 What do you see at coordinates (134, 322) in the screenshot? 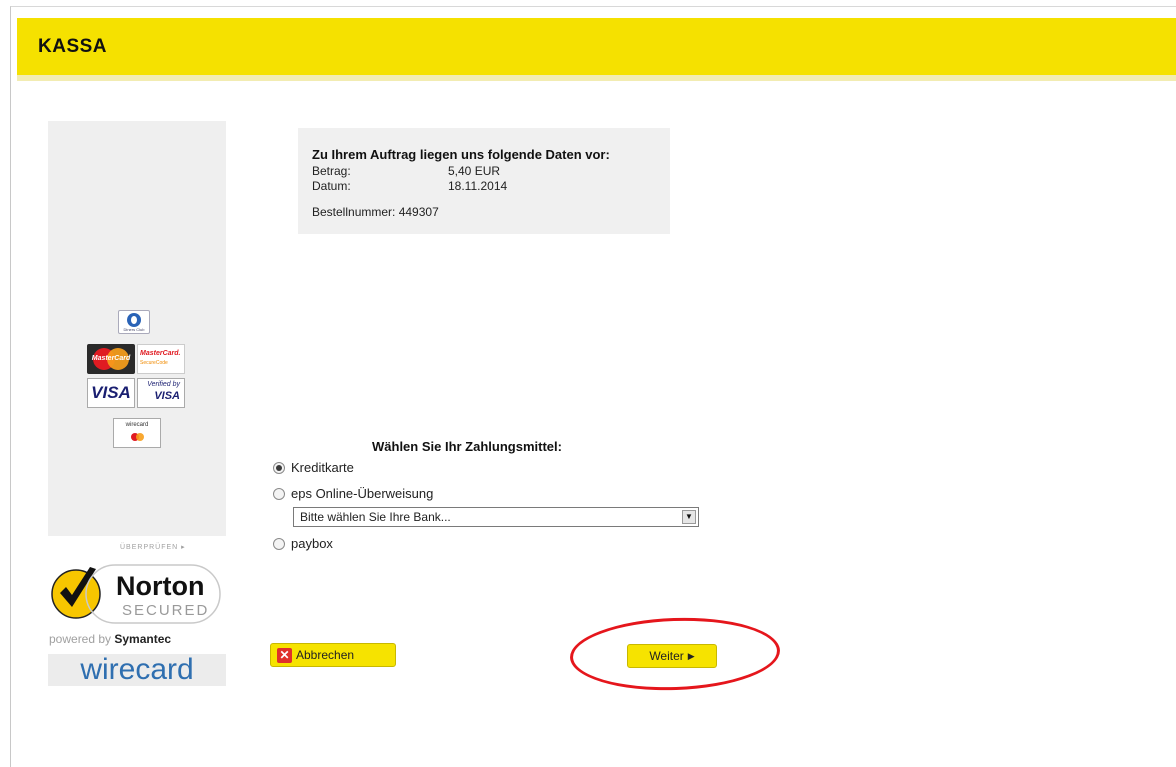
I see `diners-club-logo: Diners Club` at bounding box center [134, 322].